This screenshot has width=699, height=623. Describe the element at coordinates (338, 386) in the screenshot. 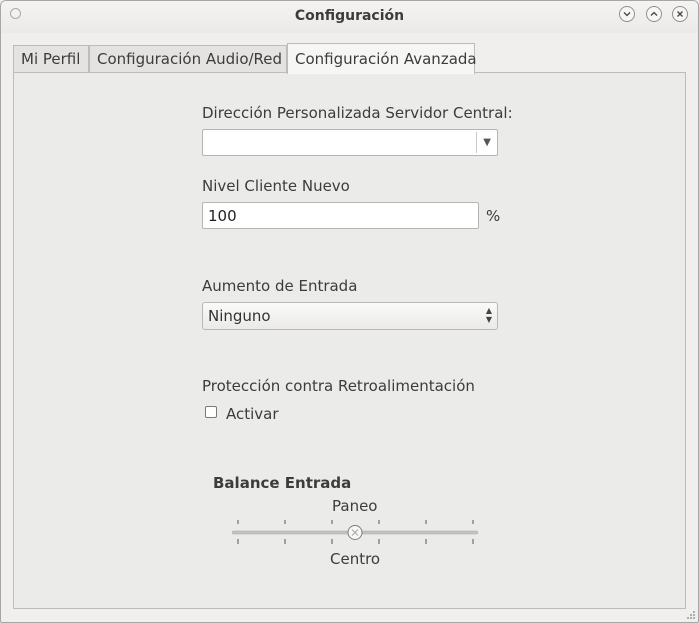

I see `feedback-protection-label: Protección contra Retroalimentación` at that location.